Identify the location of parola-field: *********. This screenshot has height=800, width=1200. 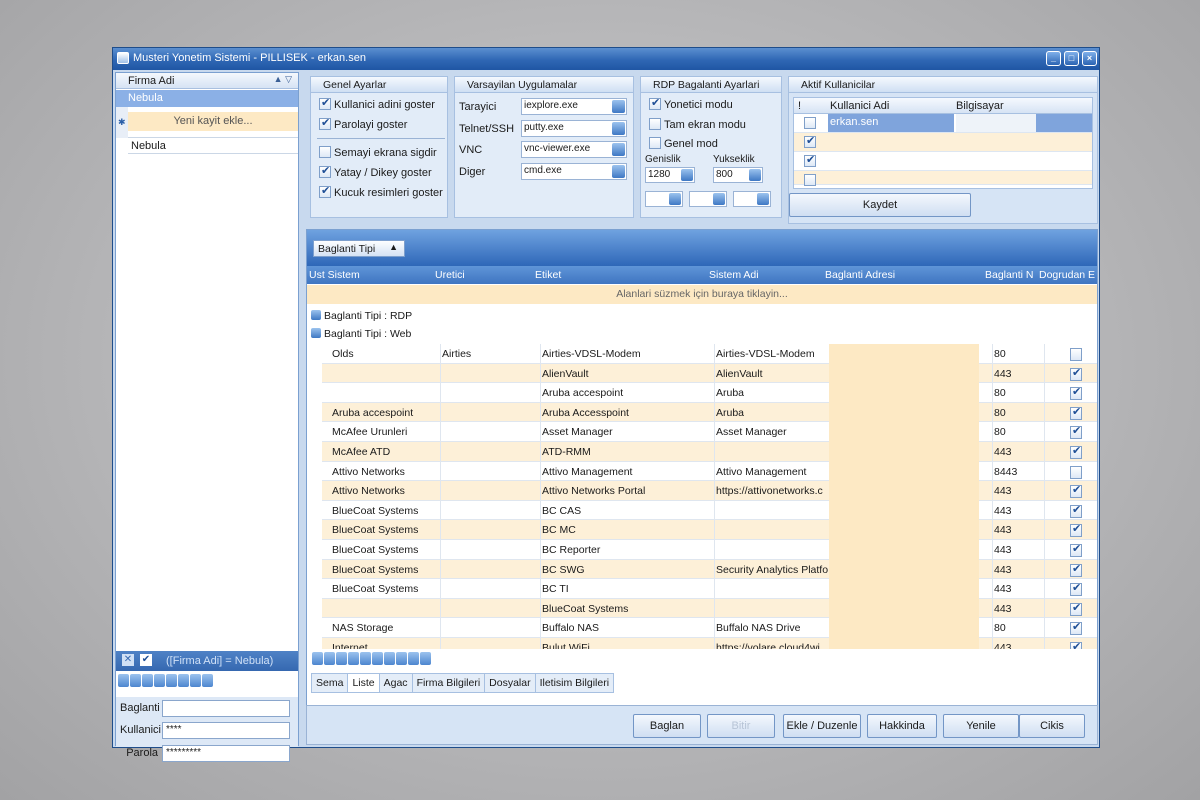
(226, 753).